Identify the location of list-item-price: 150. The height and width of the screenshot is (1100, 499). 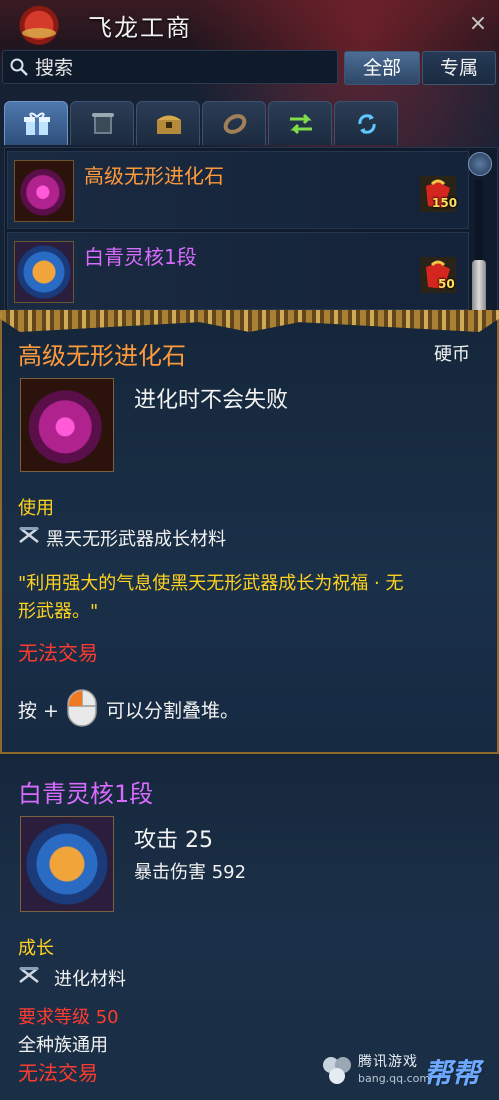
(445, 203).